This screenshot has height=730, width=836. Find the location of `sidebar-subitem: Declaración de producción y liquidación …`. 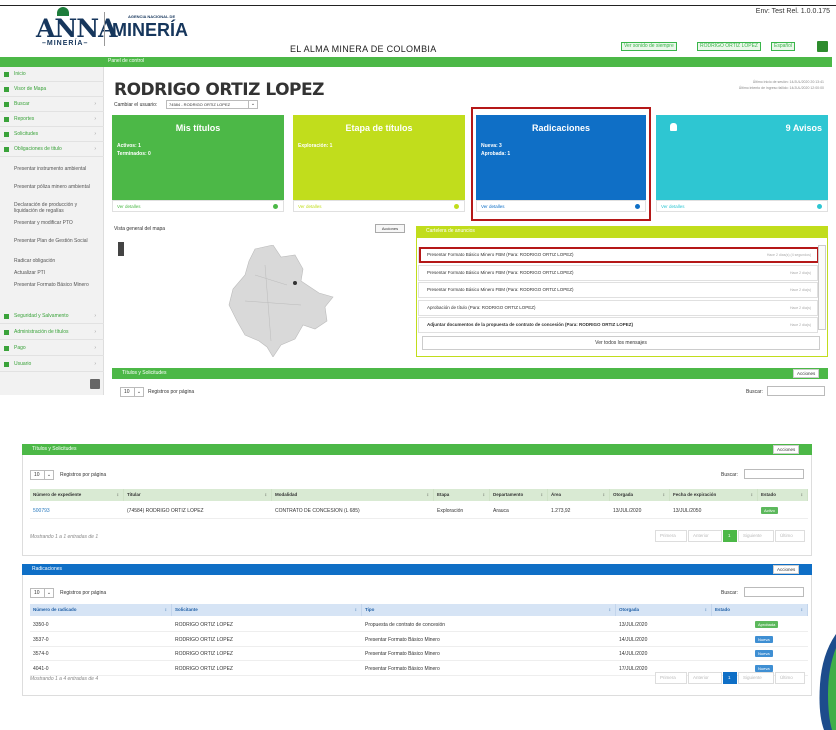

sidebar-subitem: Declaración de producción y liquidación … is located at coordinates (57, 208).